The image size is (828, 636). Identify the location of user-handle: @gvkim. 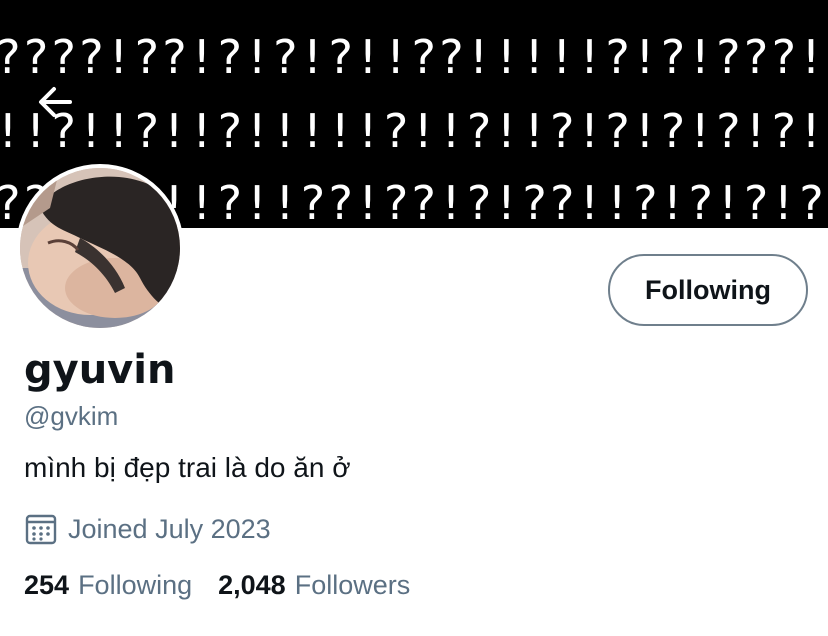
(71, 416).